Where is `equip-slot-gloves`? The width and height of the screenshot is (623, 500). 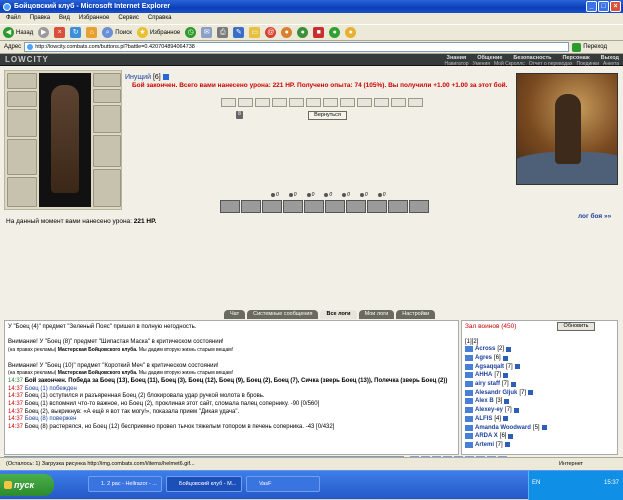
equip-slot-gloves is located at coordinates (107, 119).